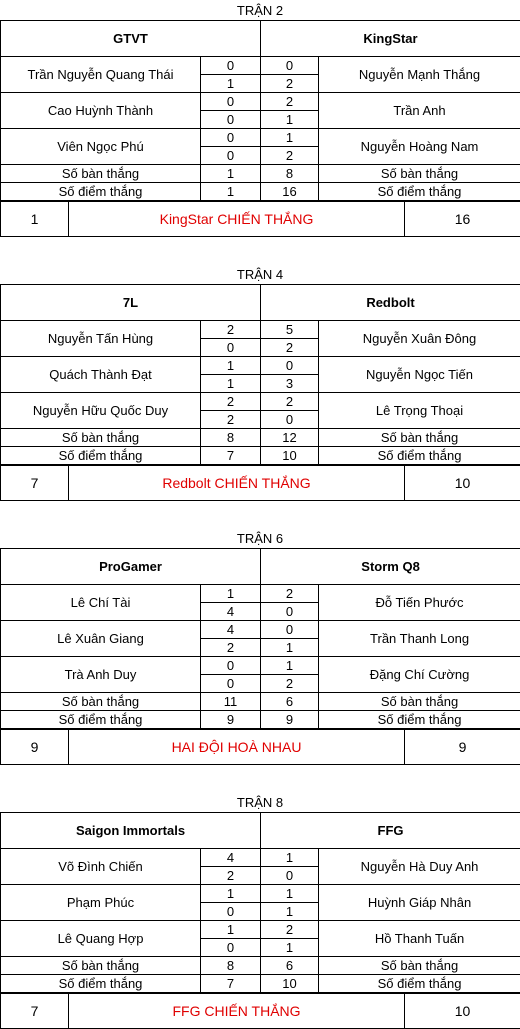 The image size is (520, 1029). Describe the element at coordinates (419, 75) in the screenshot. I see `player-right: Nguyễn Mạnh Thắng` at that location.